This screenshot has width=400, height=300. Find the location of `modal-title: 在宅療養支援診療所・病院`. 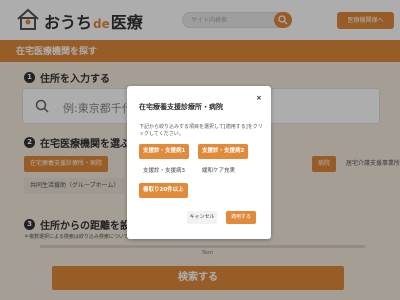

modal-title: 在宅療養支援診療所・病院 is located at coordinates (181, 107).